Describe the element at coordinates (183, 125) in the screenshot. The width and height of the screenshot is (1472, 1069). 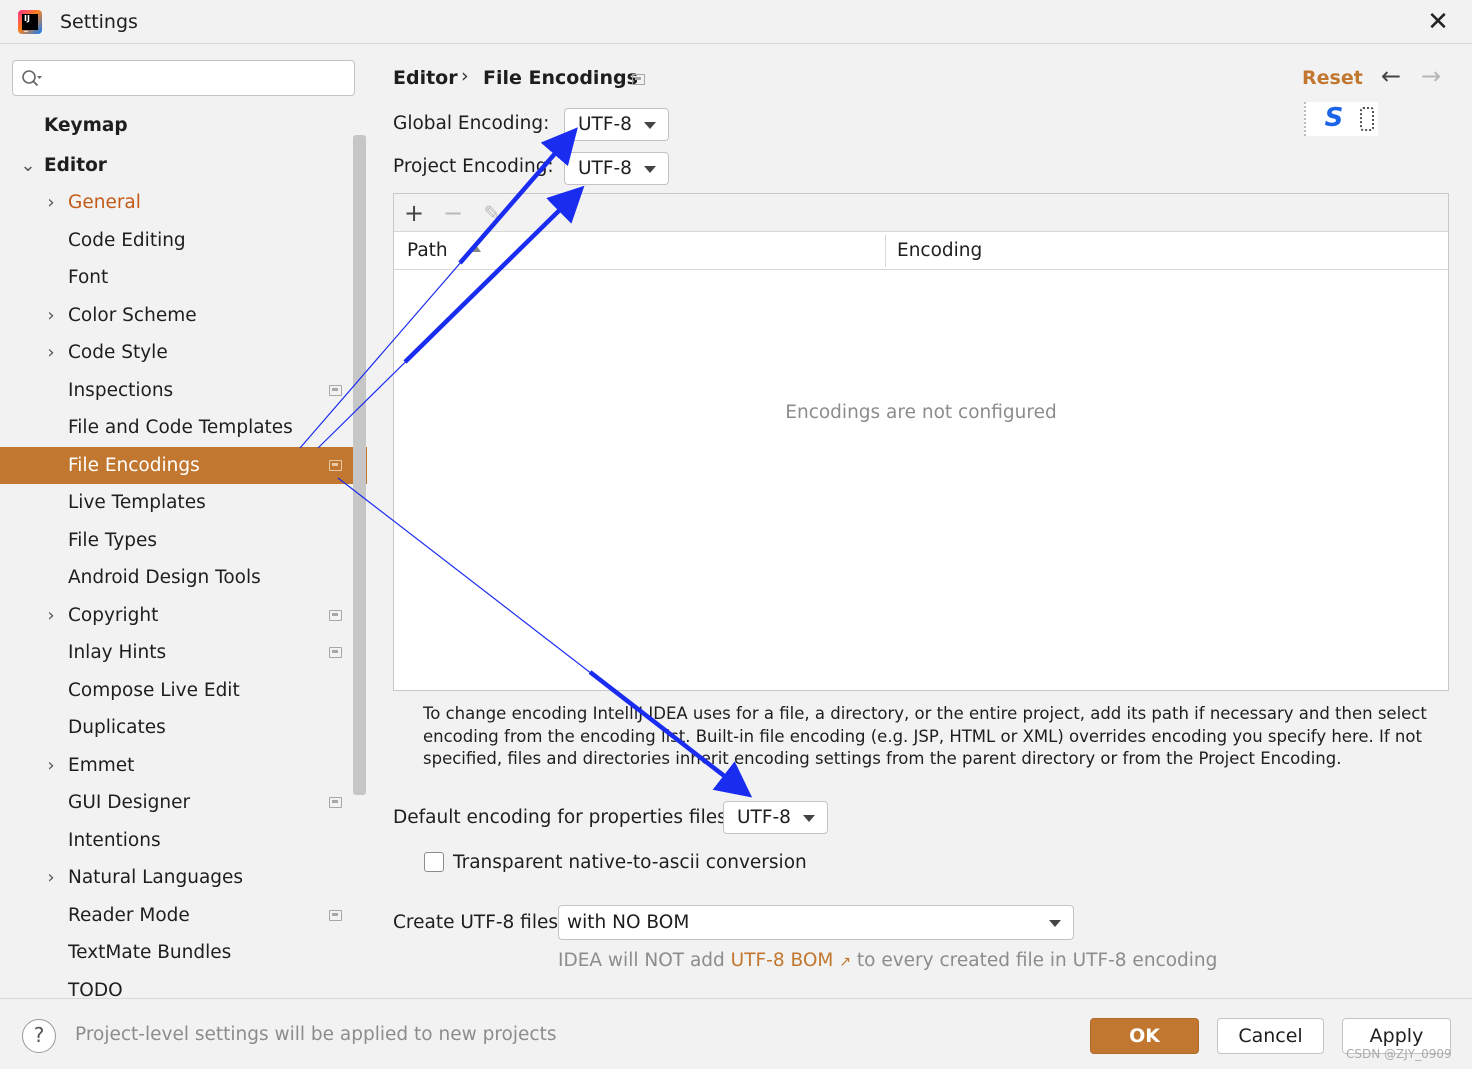
I see `sidebar-item-keymap: Keymap` at that location.